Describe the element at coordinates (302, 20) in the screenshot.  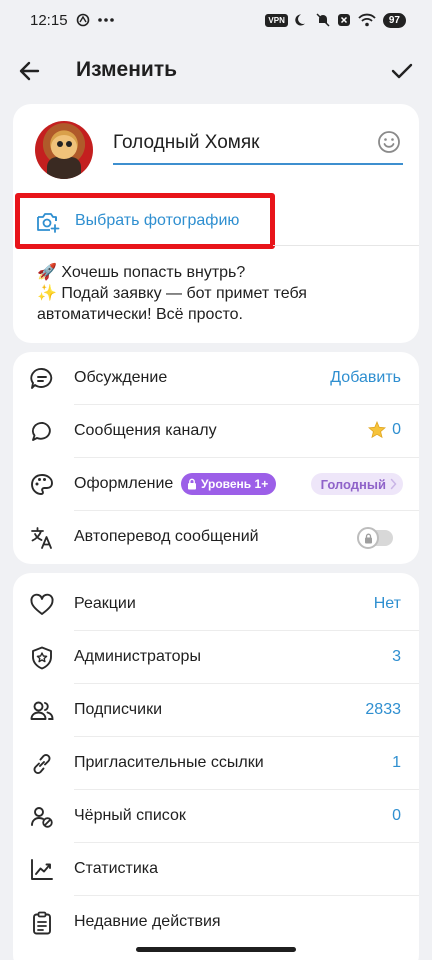
I see `dnd-moon-icon` at that location.